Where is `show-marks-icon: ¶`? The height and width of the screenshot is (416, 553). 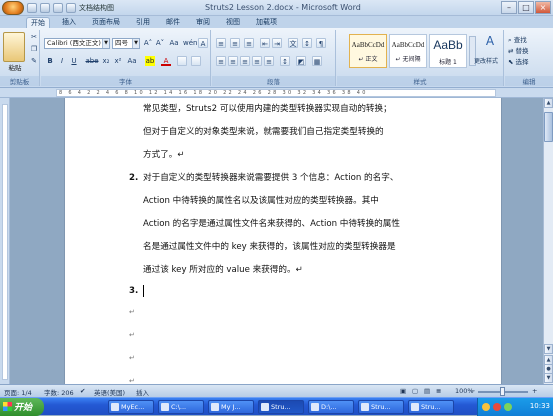
show-marks-icon: ¶ is located at coordinates (321, 43).